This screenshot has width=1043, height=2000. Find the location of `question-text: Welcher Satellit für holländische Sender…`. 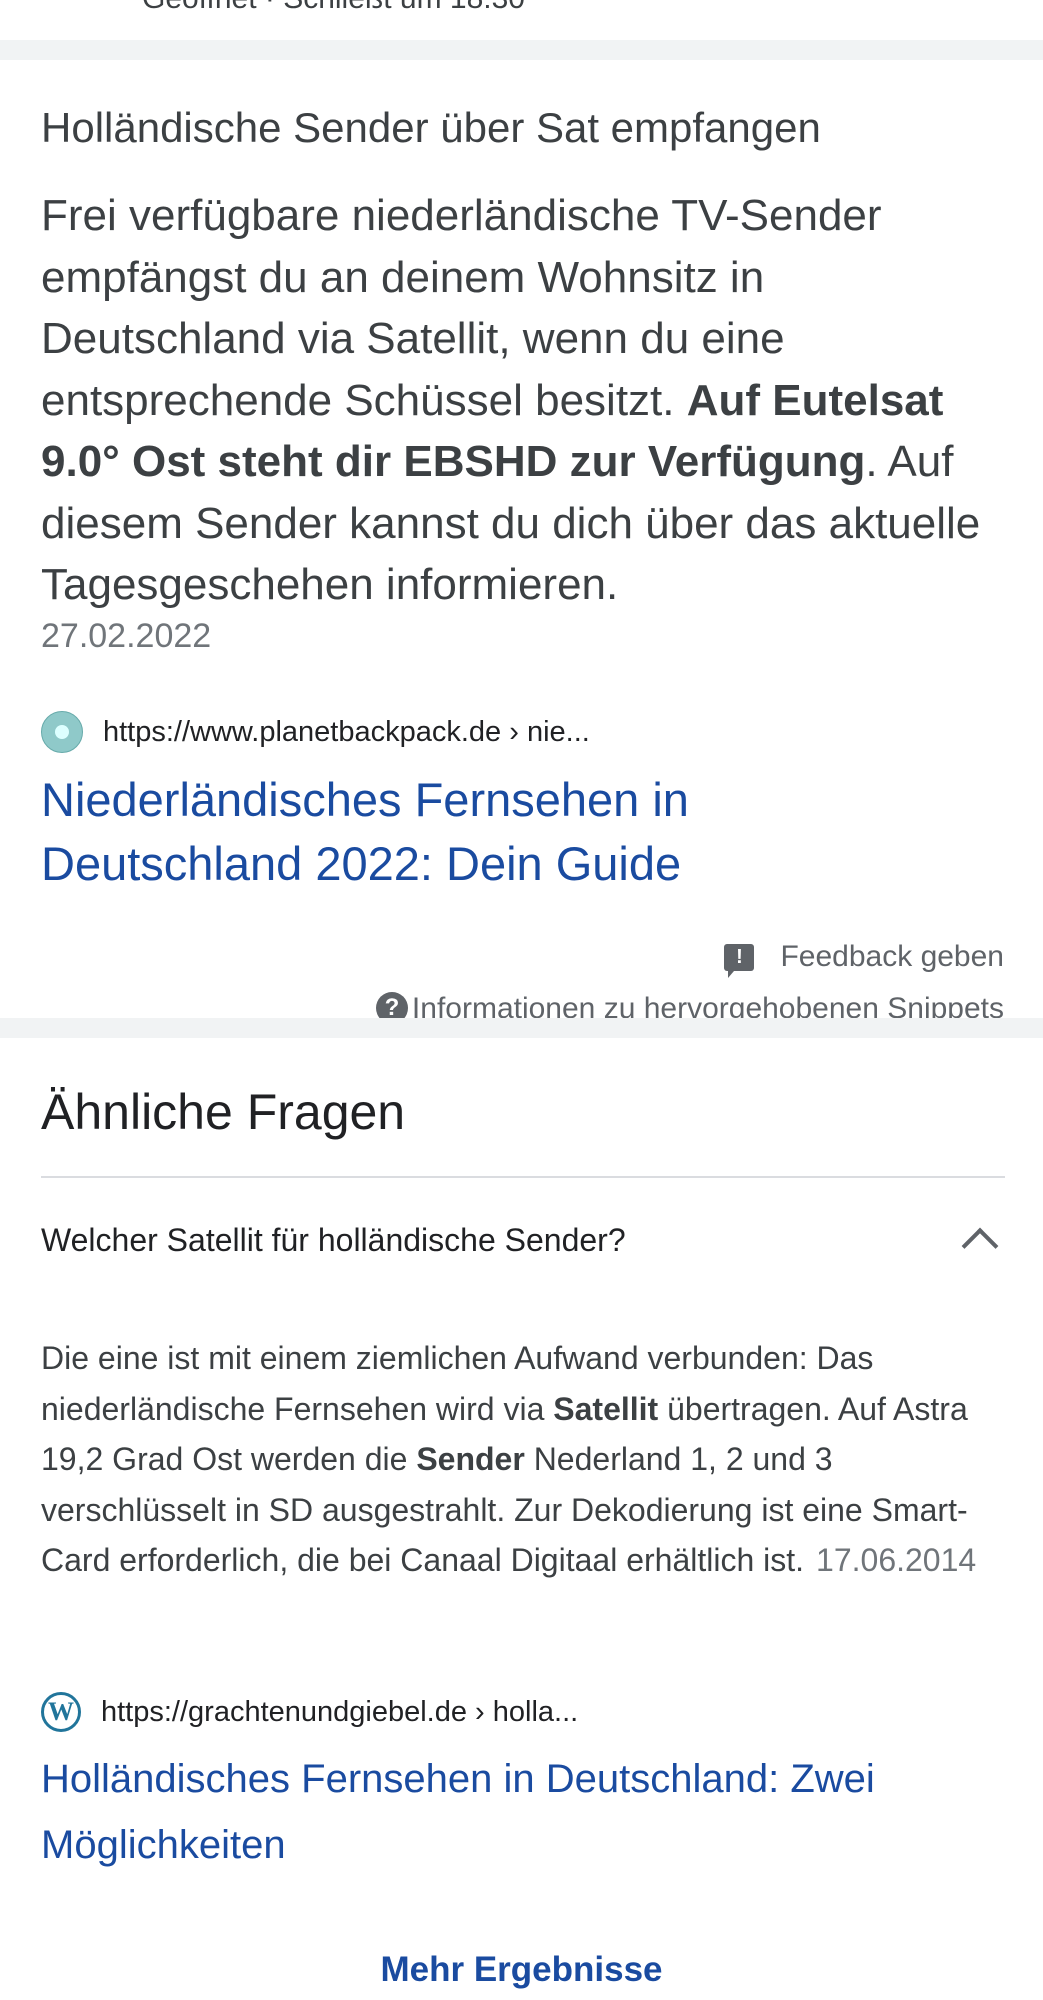

question-text: Welcher Satellit für holländische Sender… is located at coordinates (333, 1239).